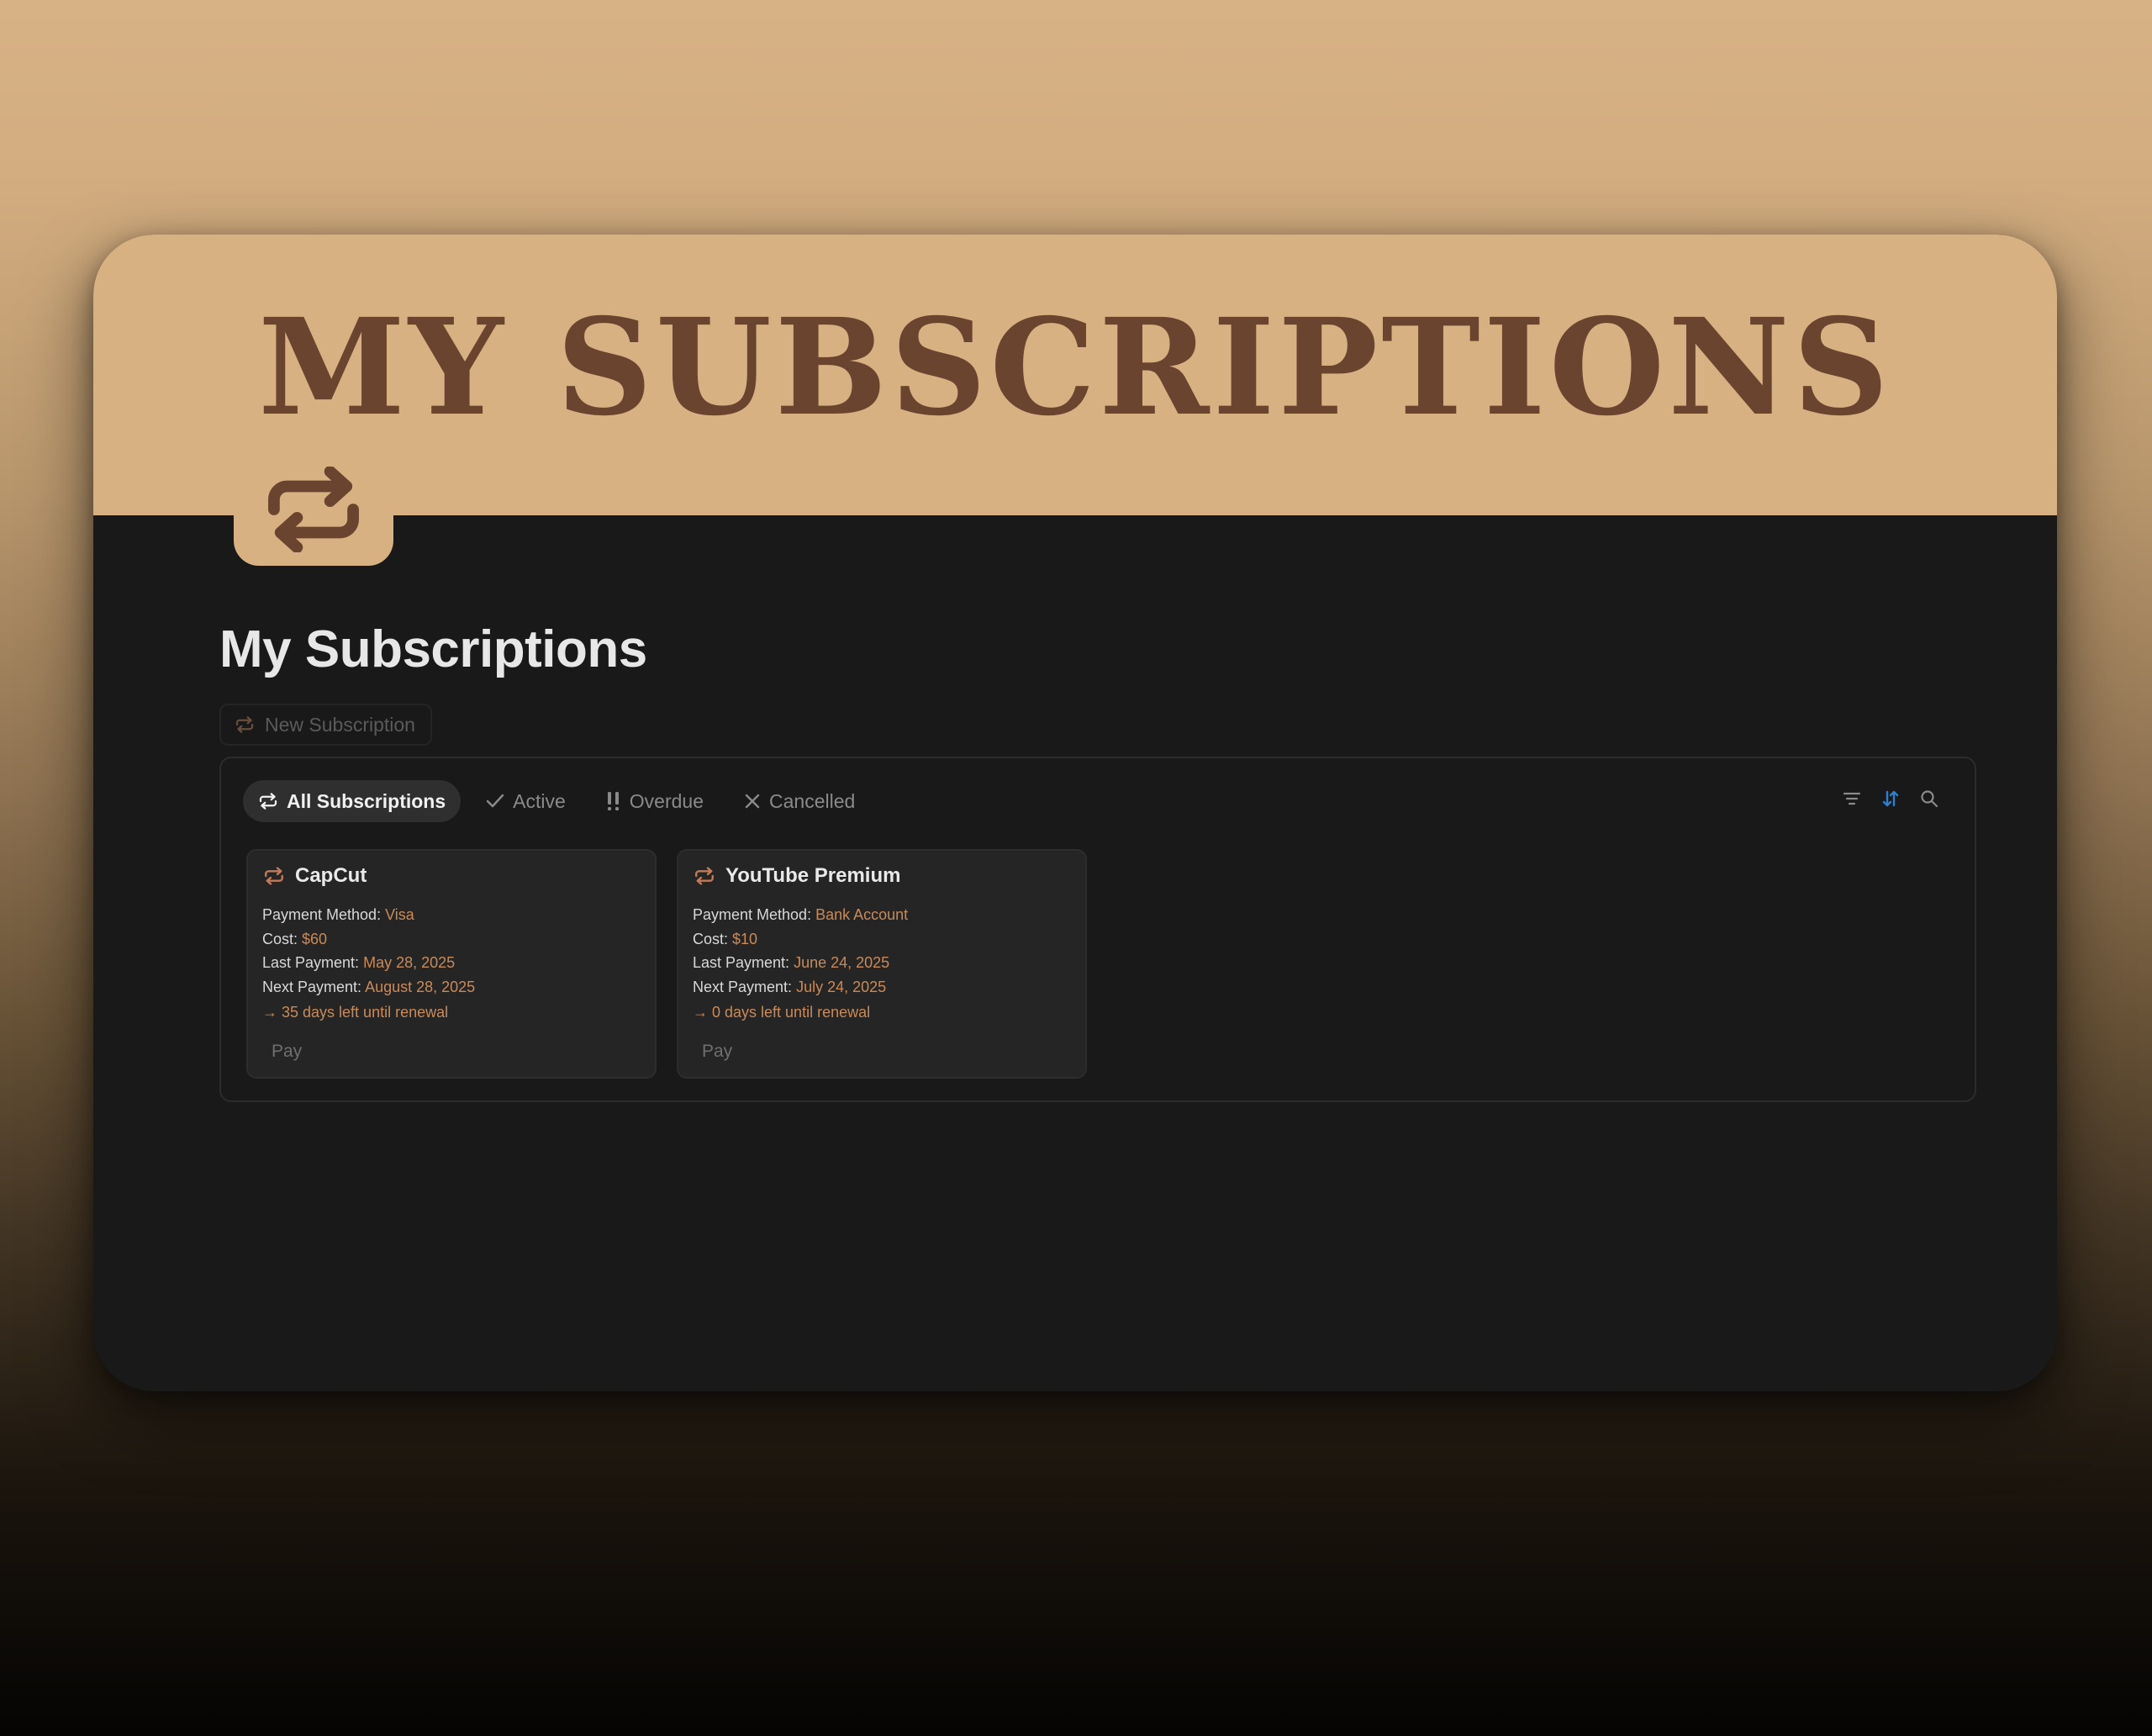 The image size is (2152, 1736). I want to click on tab-label: All Subscriptions, so click(366, 800).